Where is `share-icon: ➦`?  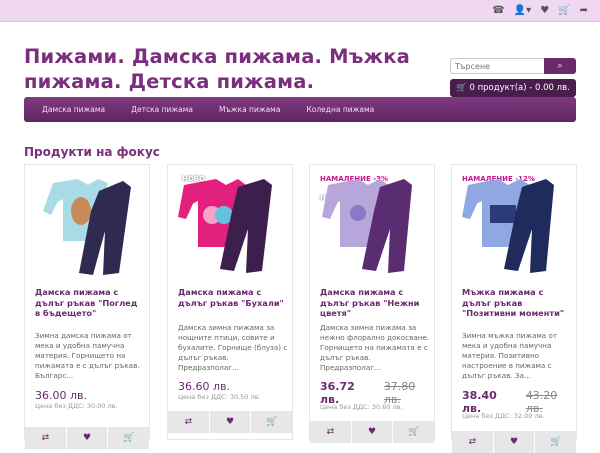
share-icon: ➦ is located at coordinates (584, 10).